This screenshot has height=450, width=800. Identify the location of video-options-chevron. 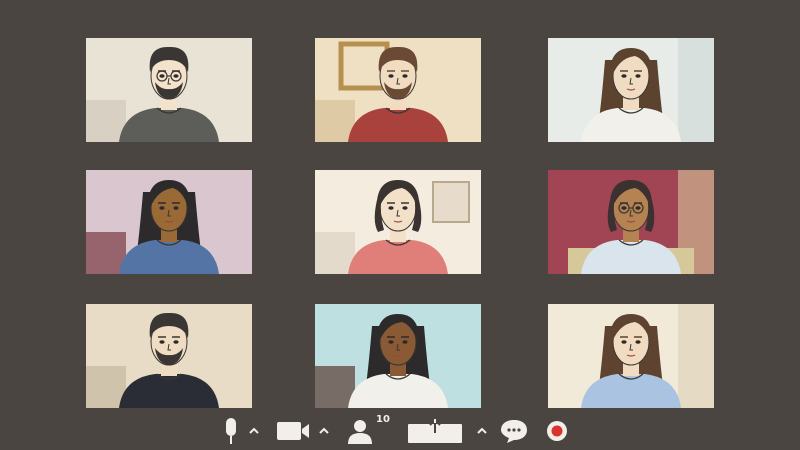
(324, 431).